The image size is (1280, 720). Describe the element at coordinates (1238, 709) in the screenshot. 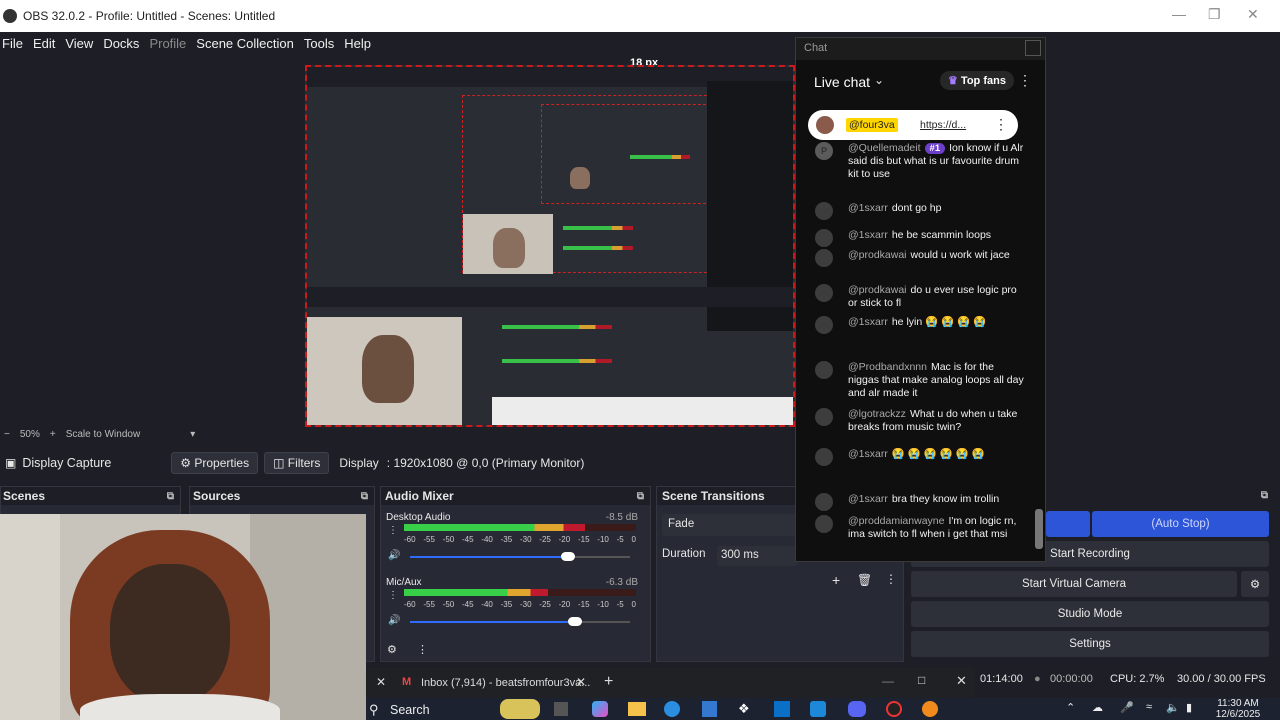

I see `clock: 11:30 AM 12/6/2025` at that location.